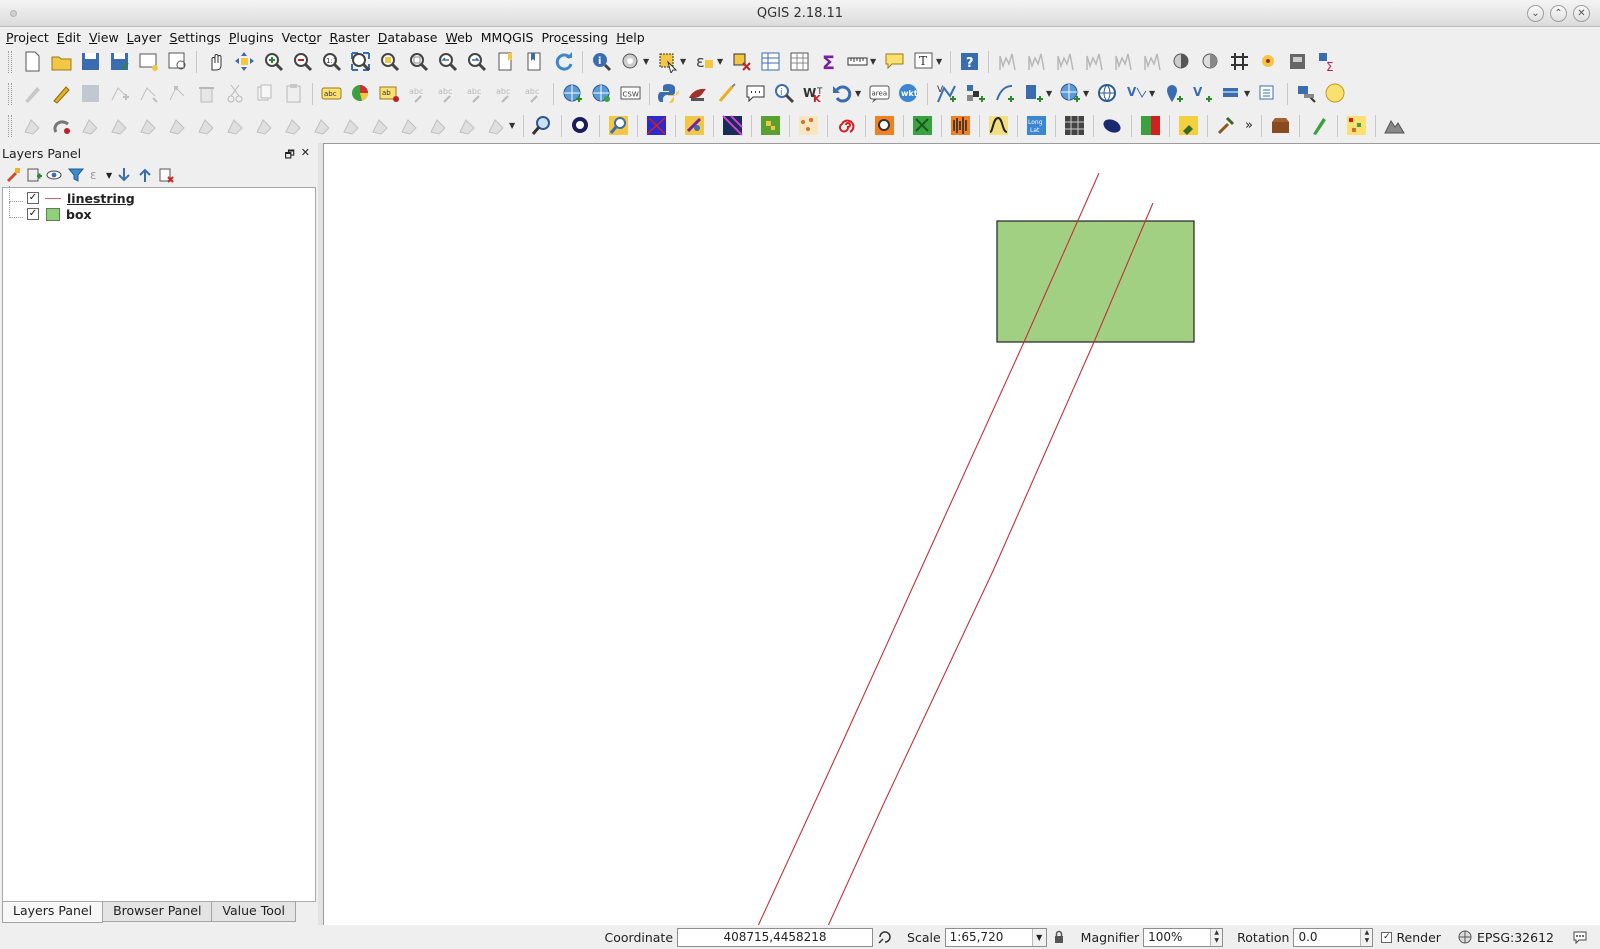  What do you see at coordinates (254, 912) in the screenshot?
I see `tab-value-tool: Value Tool` at bounding box center [254, 912].